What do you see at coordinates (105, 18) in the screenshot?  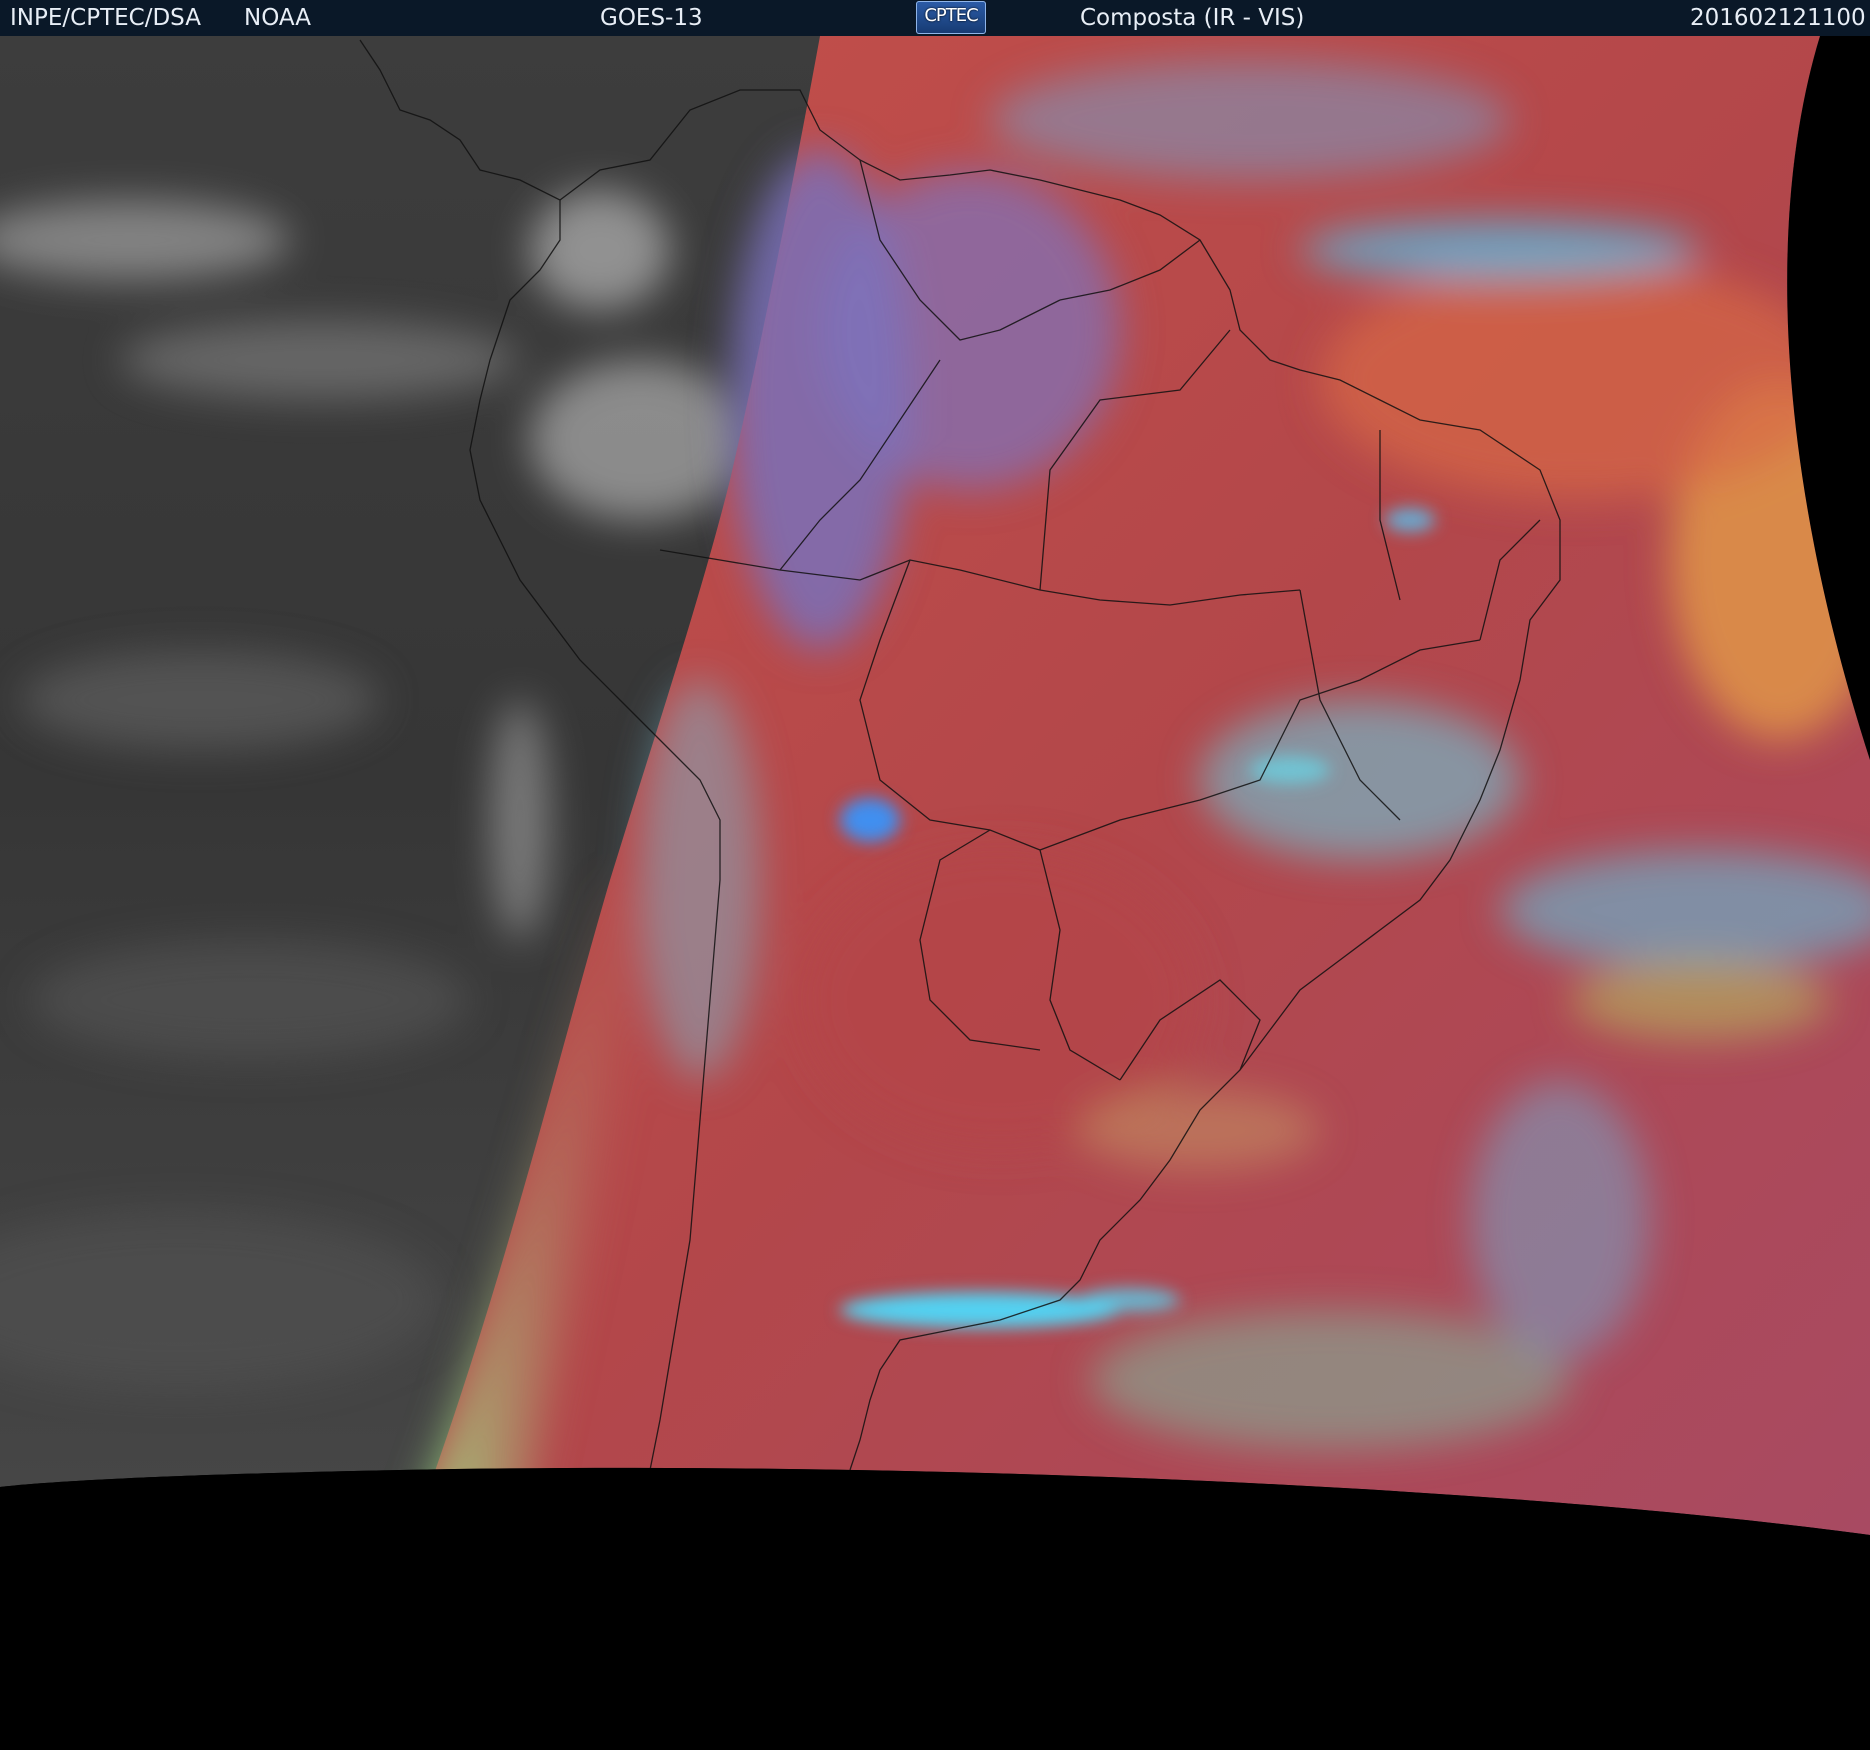 I see `agency-label: INPE/CPTEC/DSA` at bounding box center [105, 18].